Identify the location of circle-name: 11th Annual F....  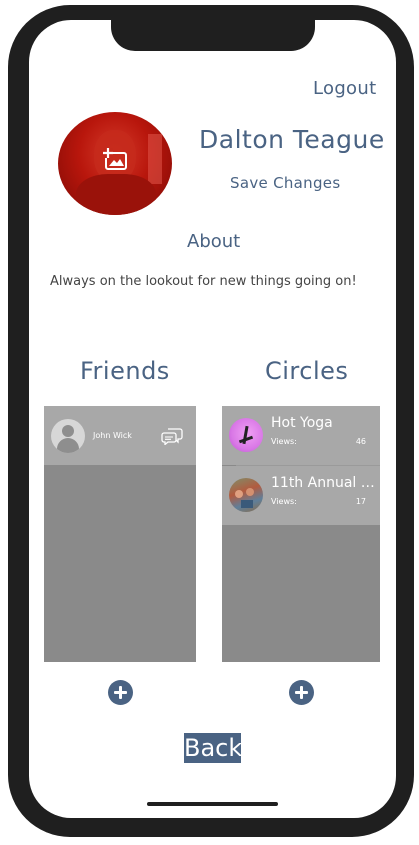
(323, 483).